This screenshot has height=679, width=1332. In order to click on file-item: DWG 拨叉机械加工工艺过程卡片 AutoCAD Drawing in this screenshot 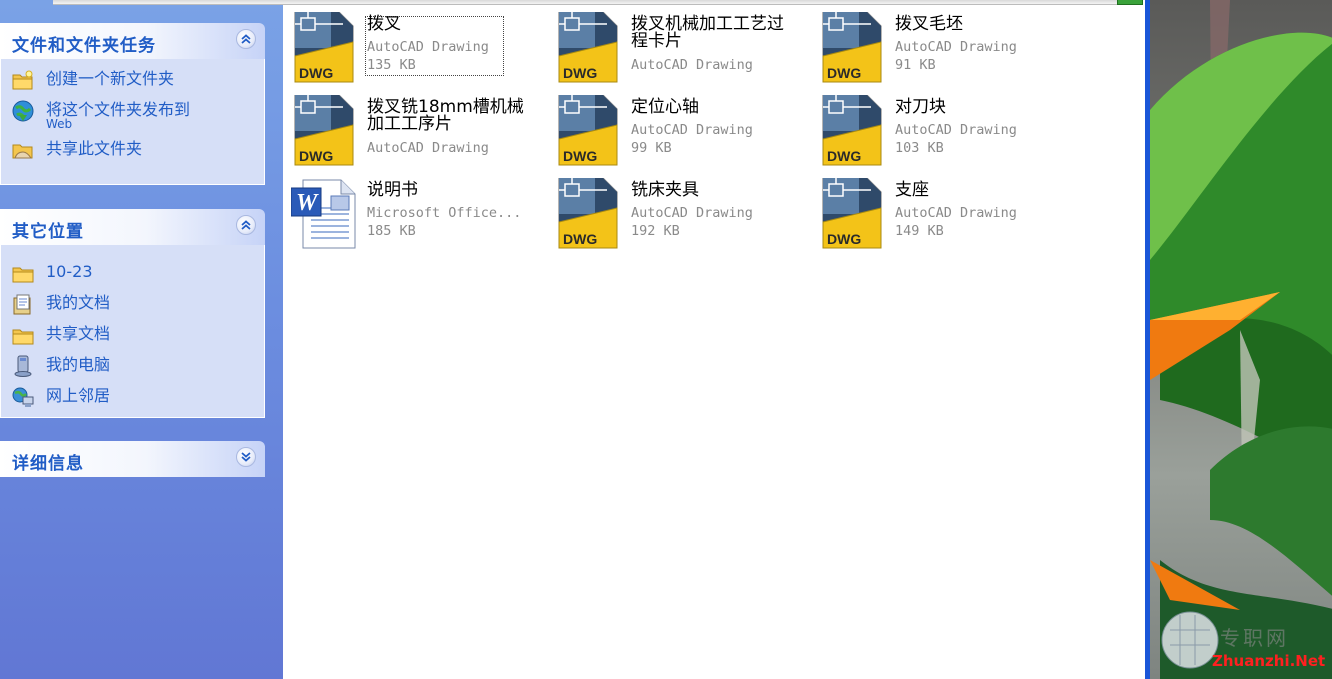, I will do `click(677, 41)`.